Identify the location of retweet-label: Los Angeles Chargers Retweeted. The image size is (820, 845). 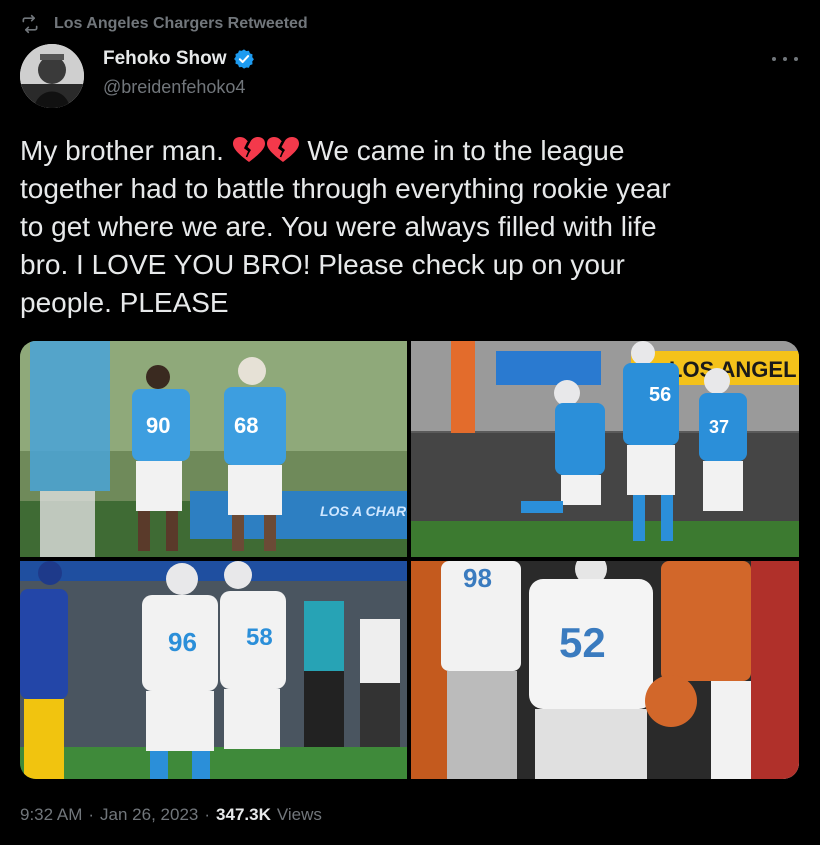
(181, 23).